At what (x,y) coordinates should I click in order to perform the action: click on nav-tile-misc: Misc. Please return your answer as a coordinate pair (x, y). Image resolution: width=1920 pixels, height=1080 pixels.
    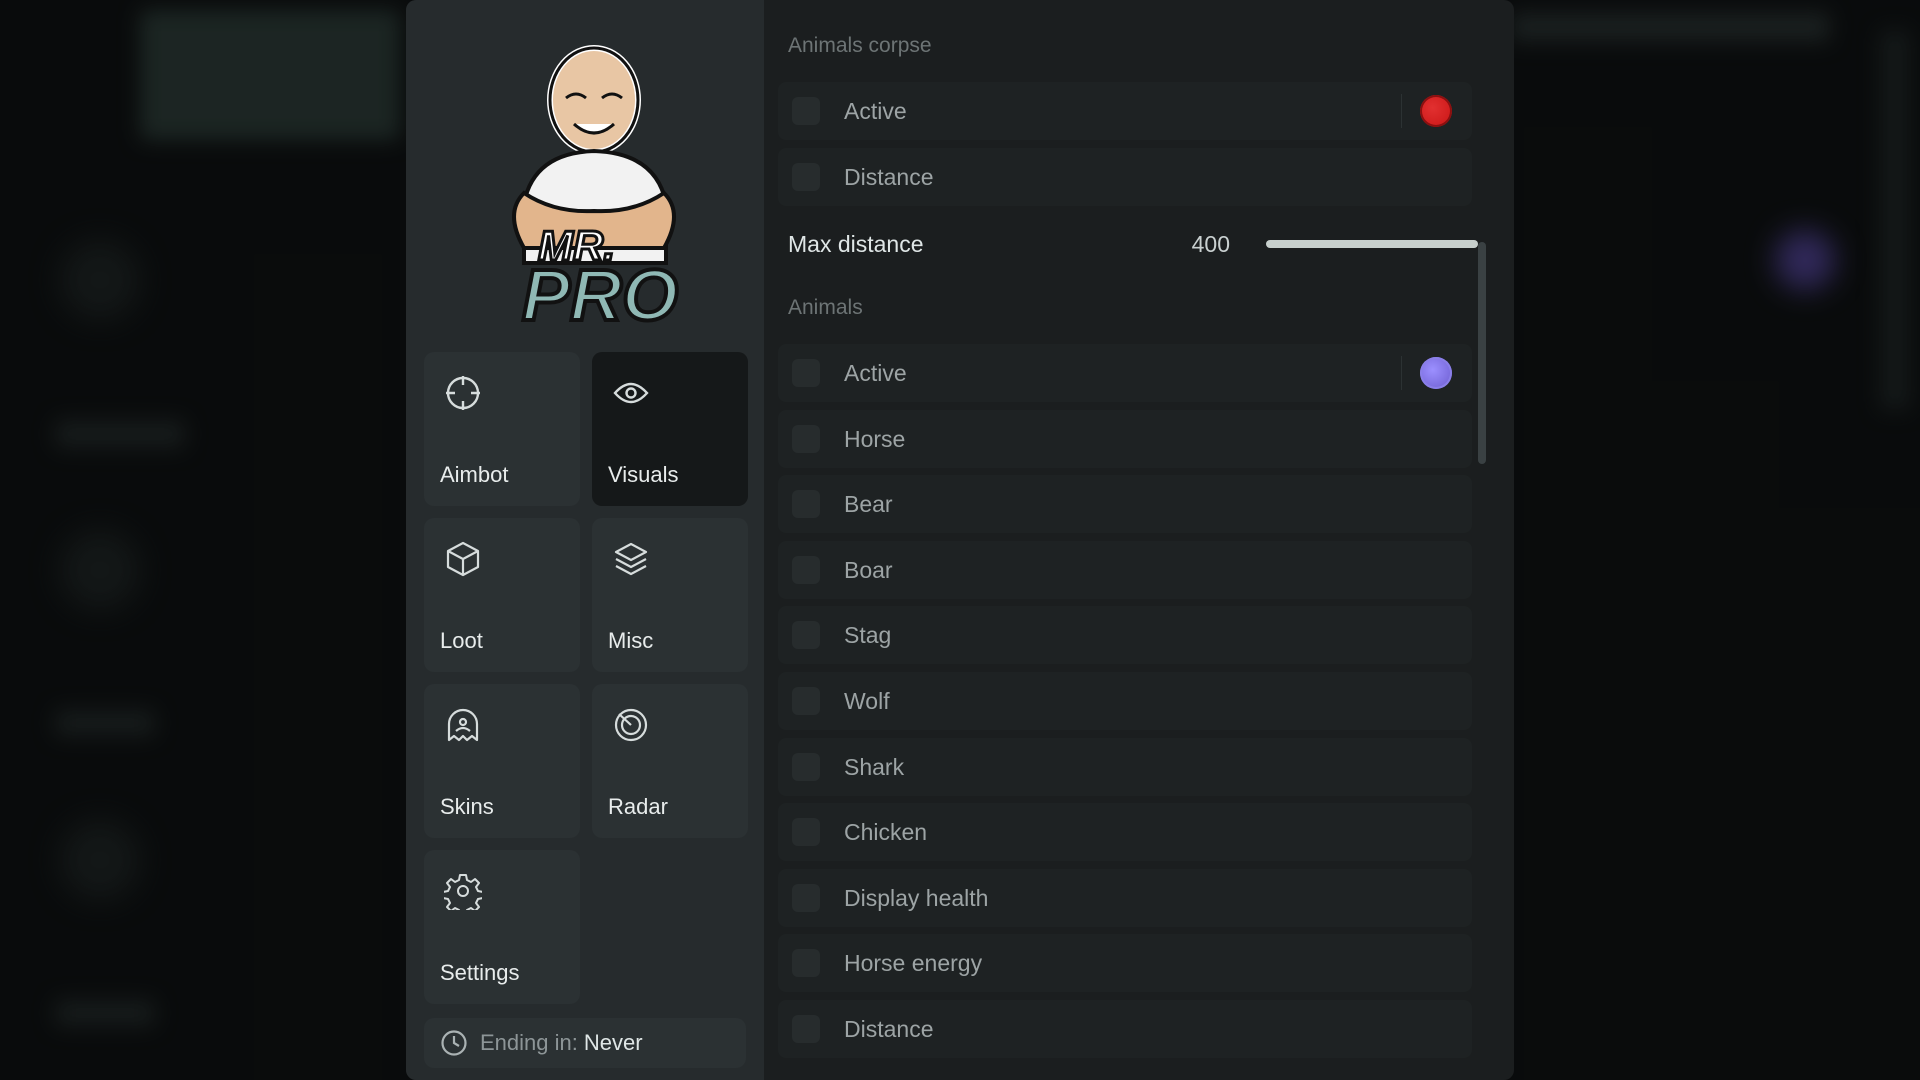
    Looking at the image, I should click on (670, 595).